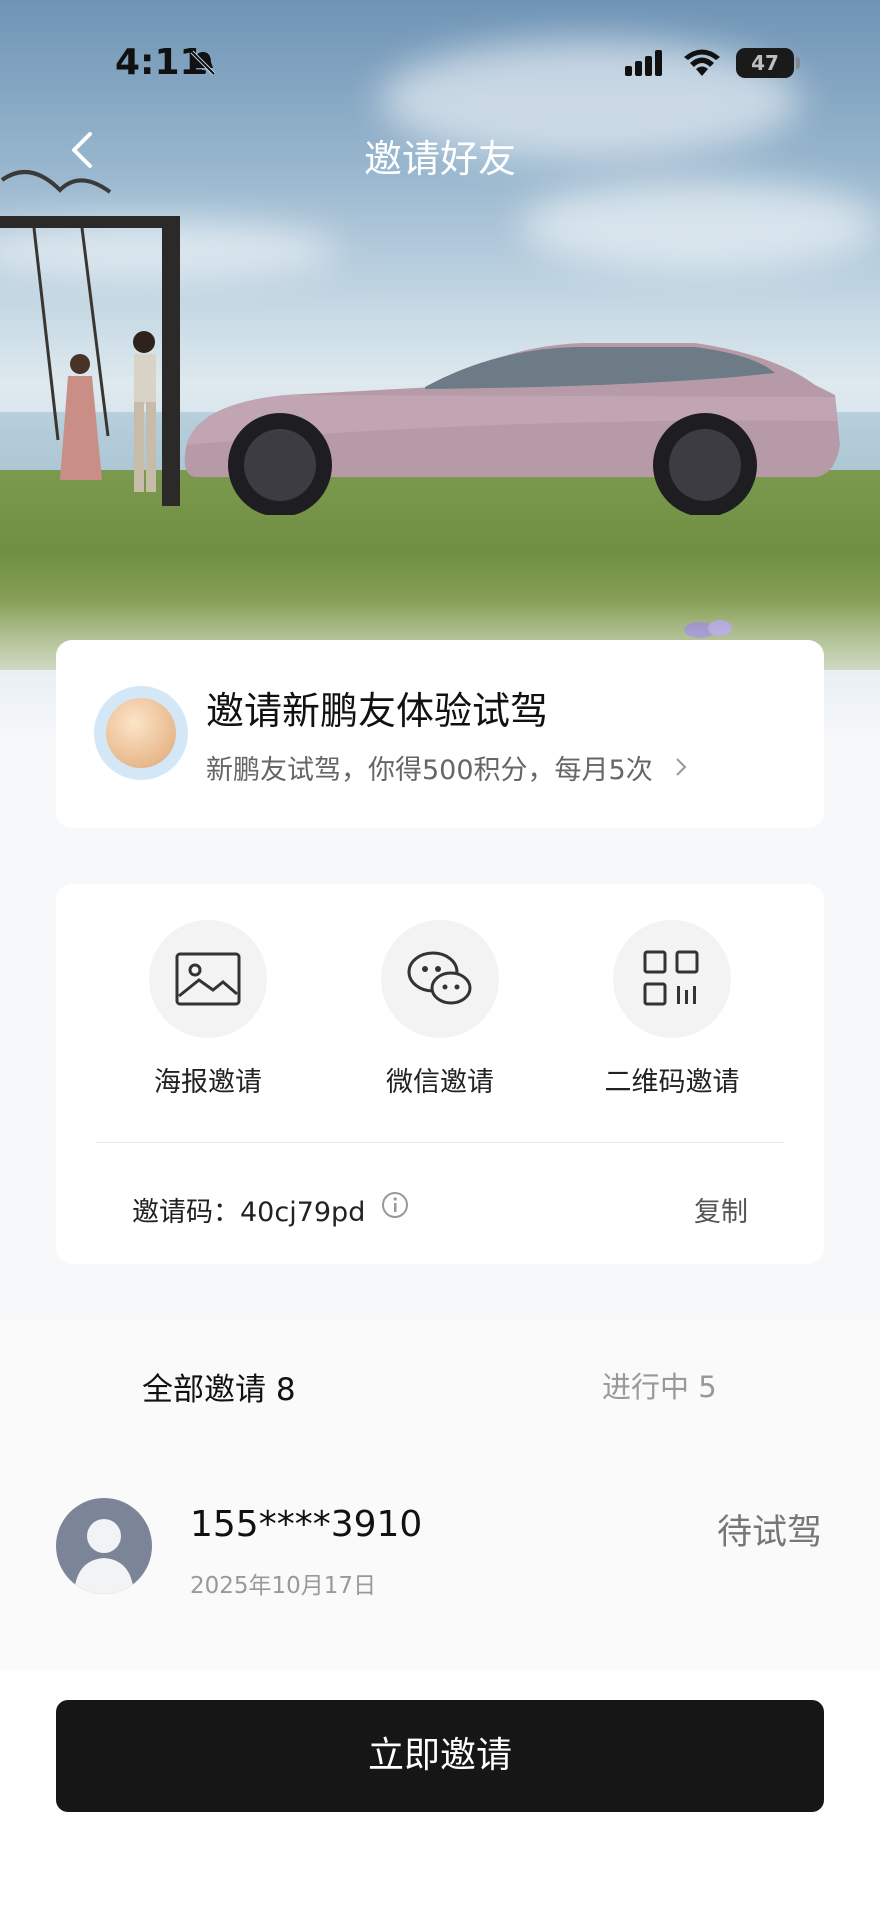  Describe the element at coordinates (439, 159) in the screenshot. I see `page-title: 邀请好友` at that location.